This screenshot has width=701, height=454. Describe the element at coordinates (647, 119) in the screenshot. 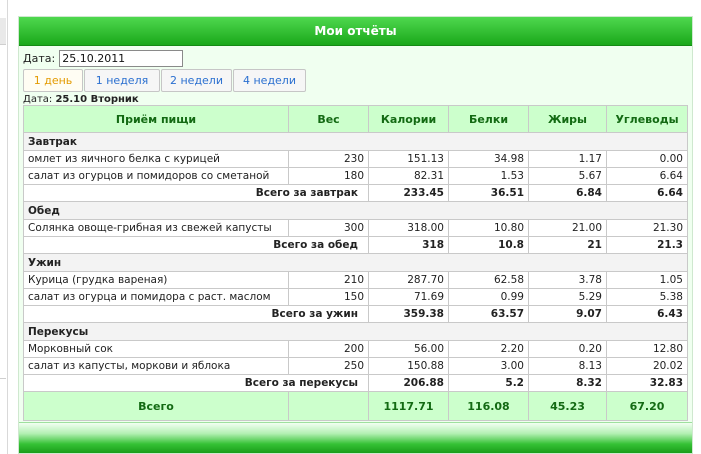

I see `col-header-carbs: Углеводы` at that location.